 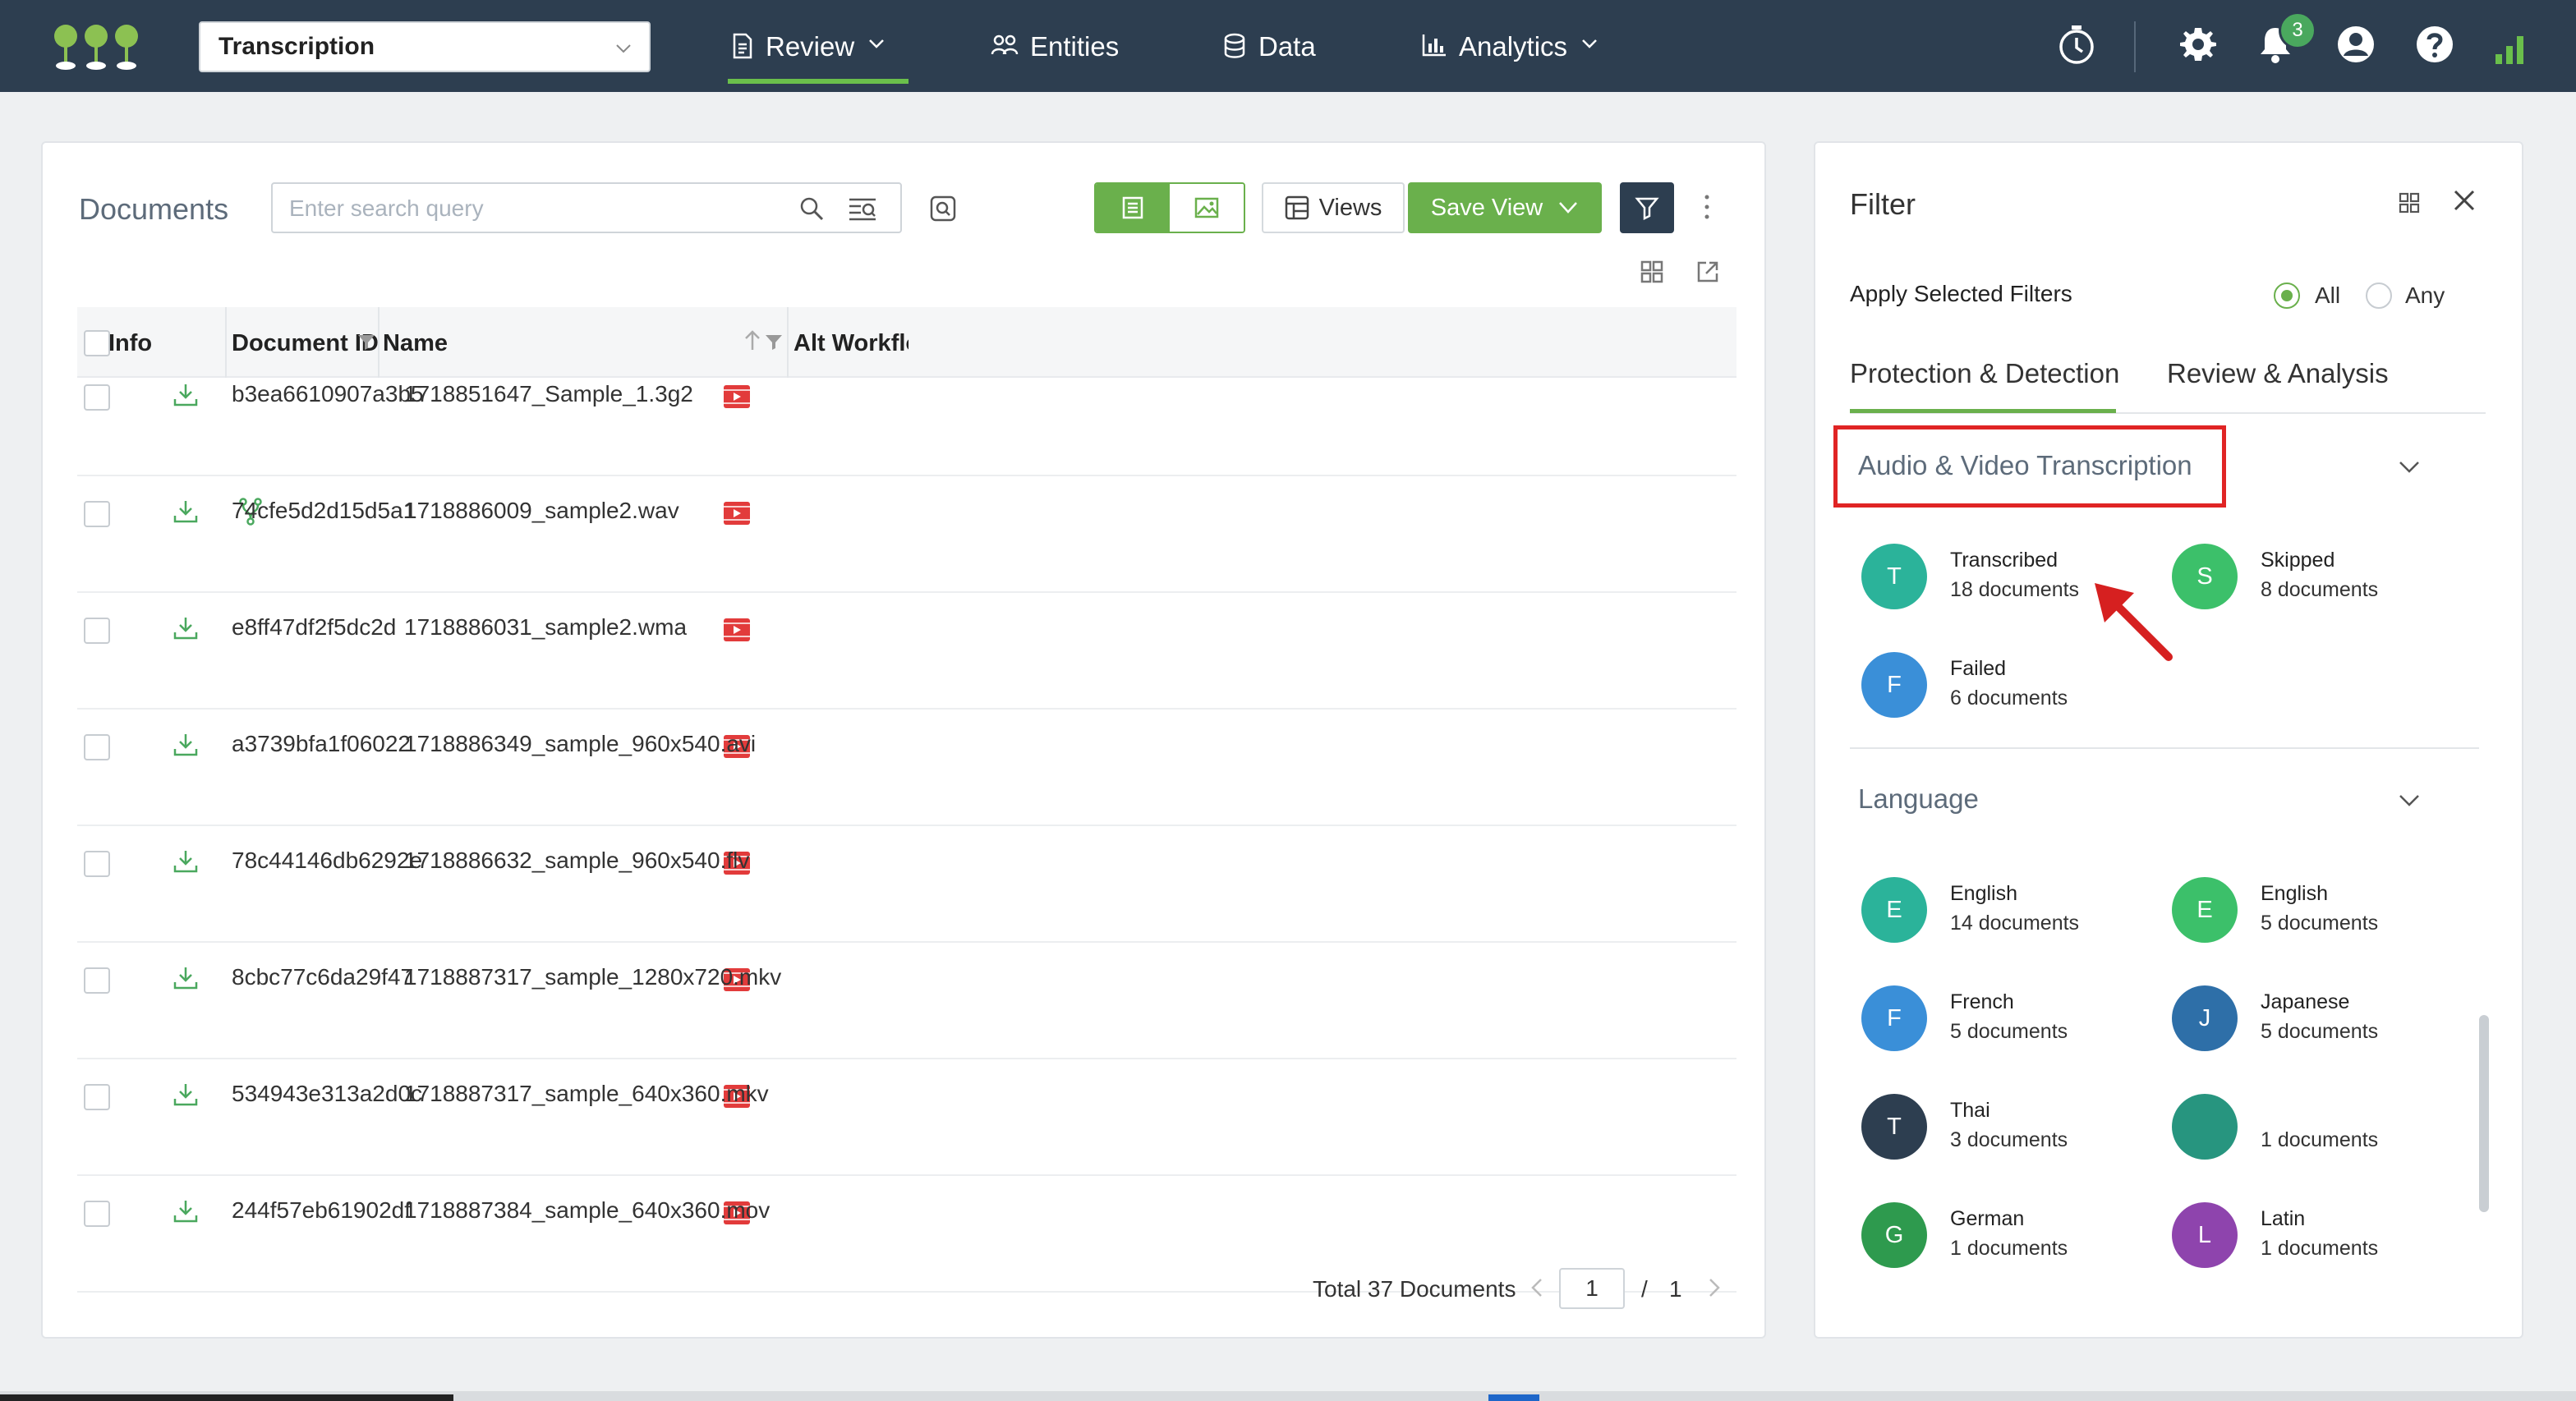 What do you see at coordinates (1434, 45) in the screenshot?
I see `bar-chart-icon` at bounding box center [1434, 45].